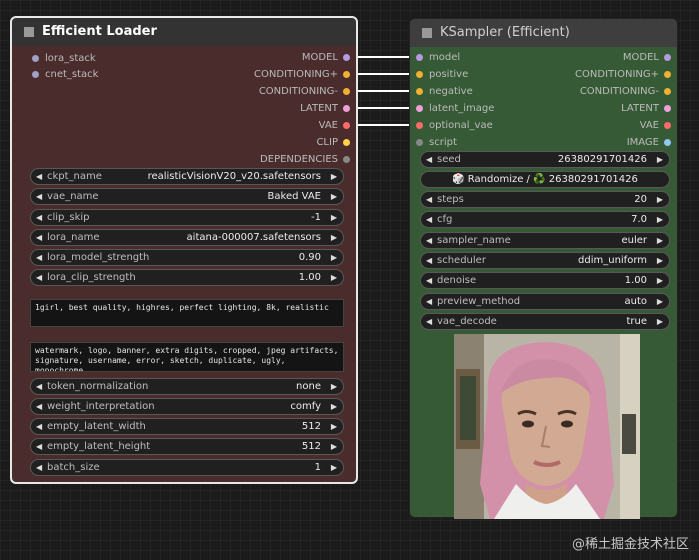  I want to click on widget-cfg: ◀ cfg 7.0 ▶, so click(545, 219).